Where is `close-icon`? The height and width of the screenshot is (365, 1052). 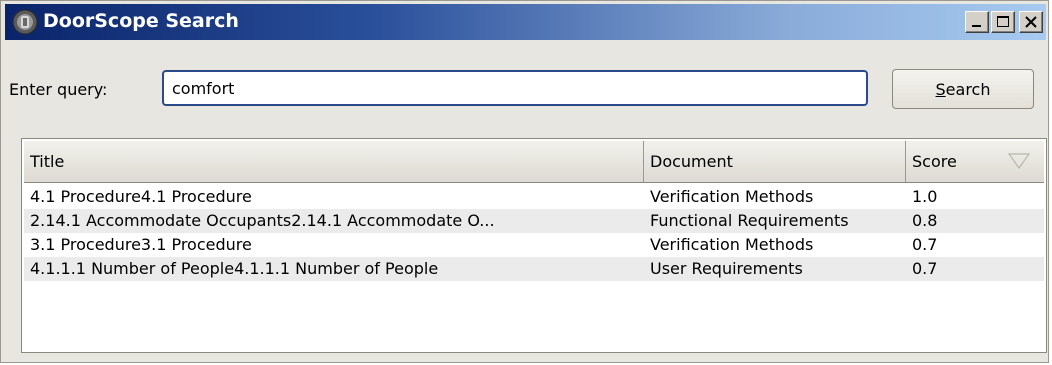 close-icon is located at coordinates (1031, 22).